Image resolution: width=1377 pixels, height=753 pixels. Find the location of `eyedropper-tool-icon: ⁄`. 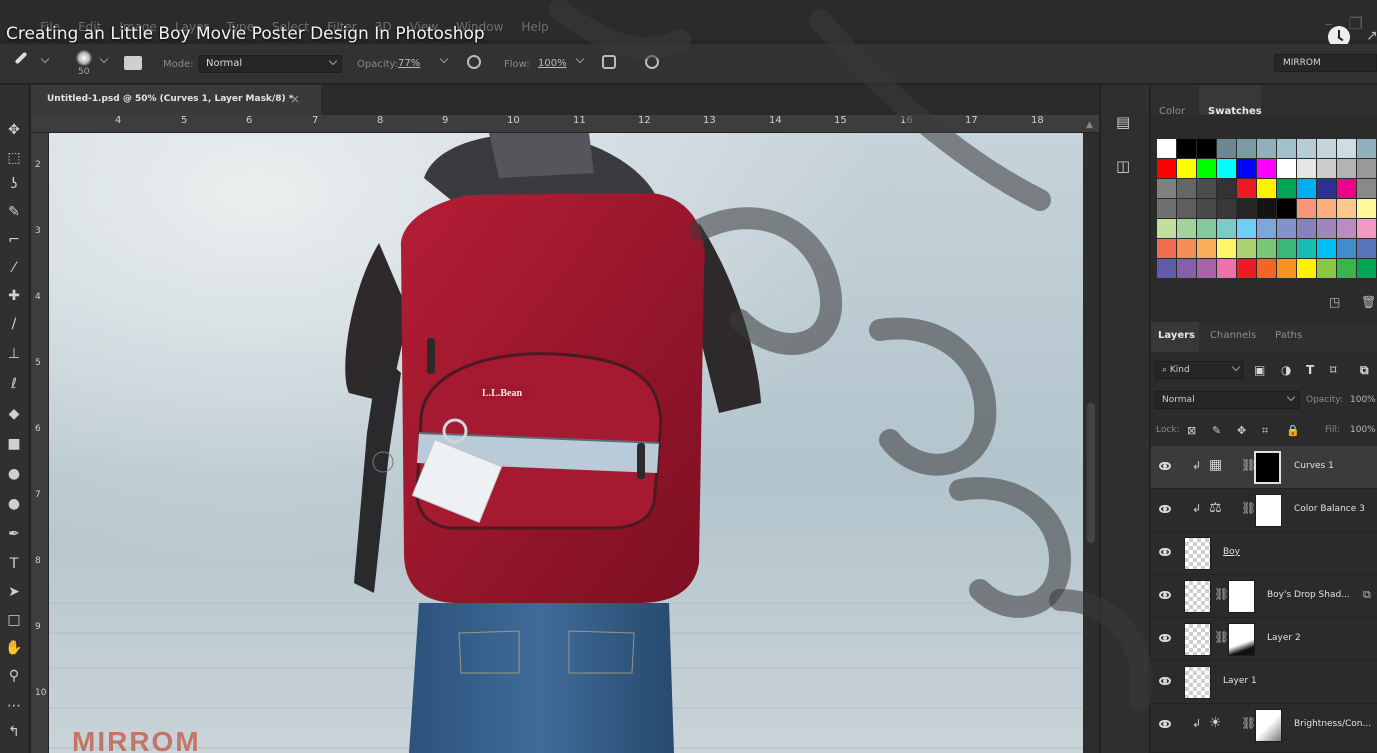

eyedropper-tool-icon: ⁄ is located at coordinates (14, 268).